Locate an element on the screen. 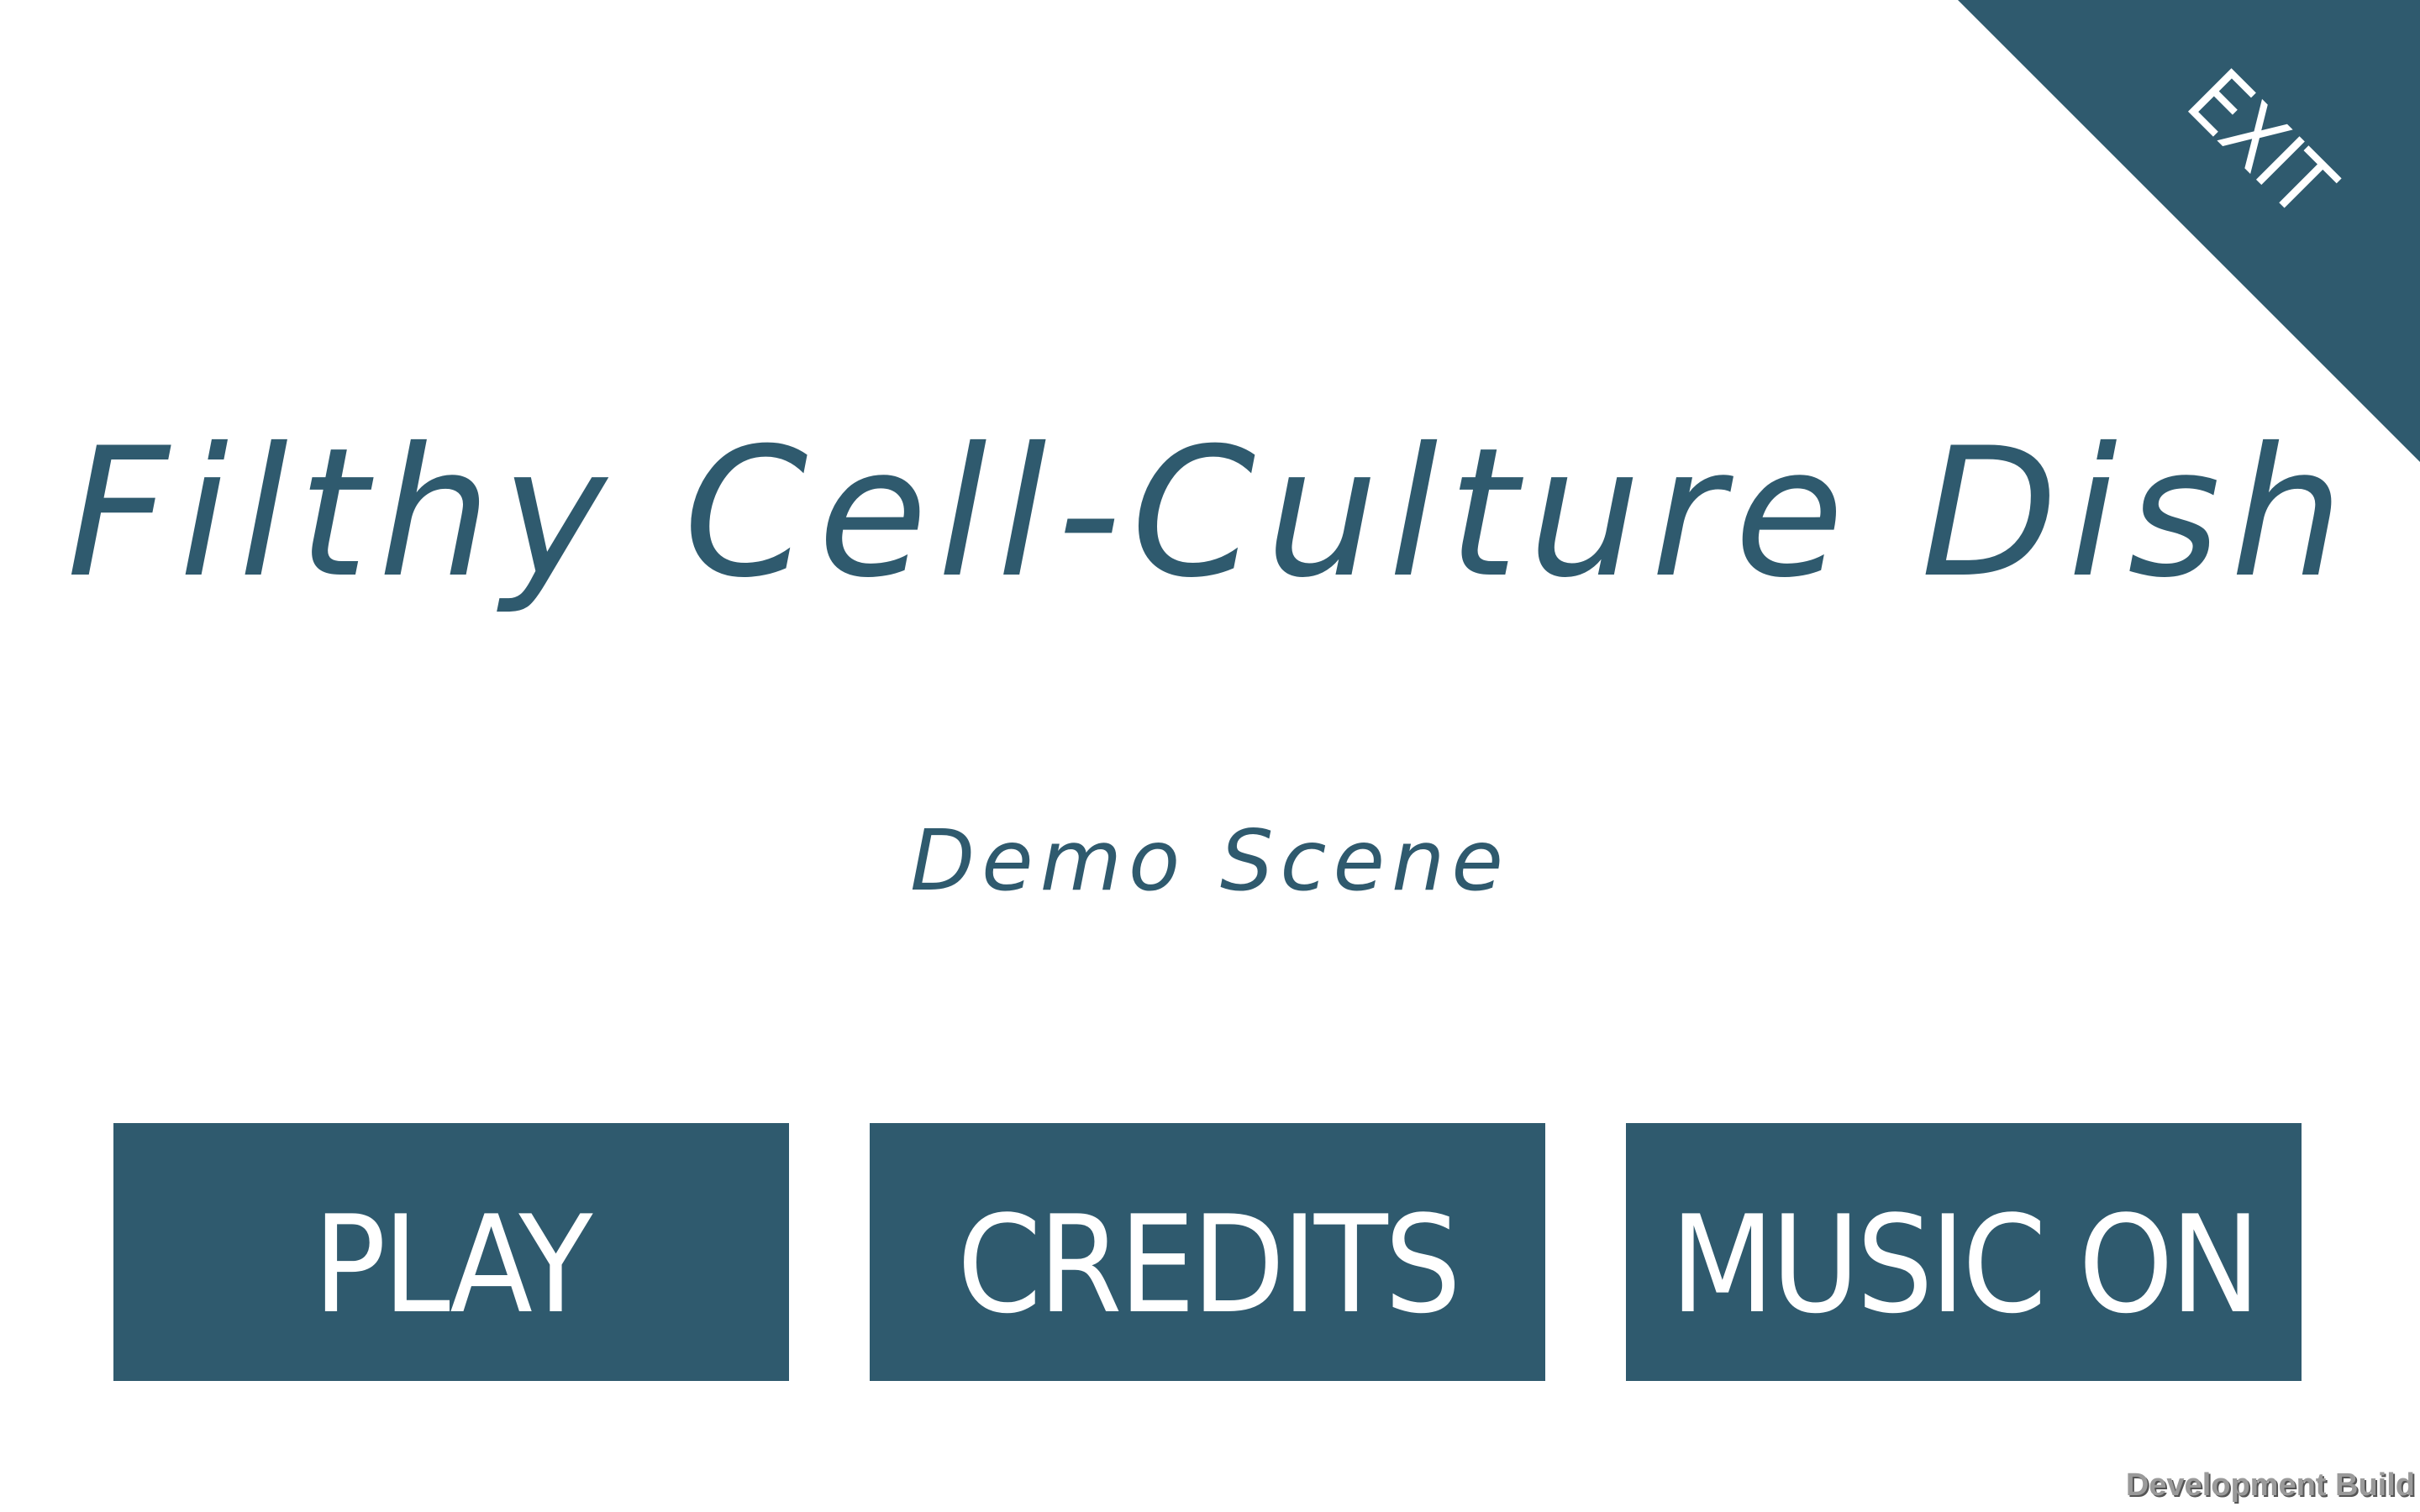 The width and height of the screenshot is (2420, 1512). credits-button: CREDITS is located at coordinates (1207, 1252).